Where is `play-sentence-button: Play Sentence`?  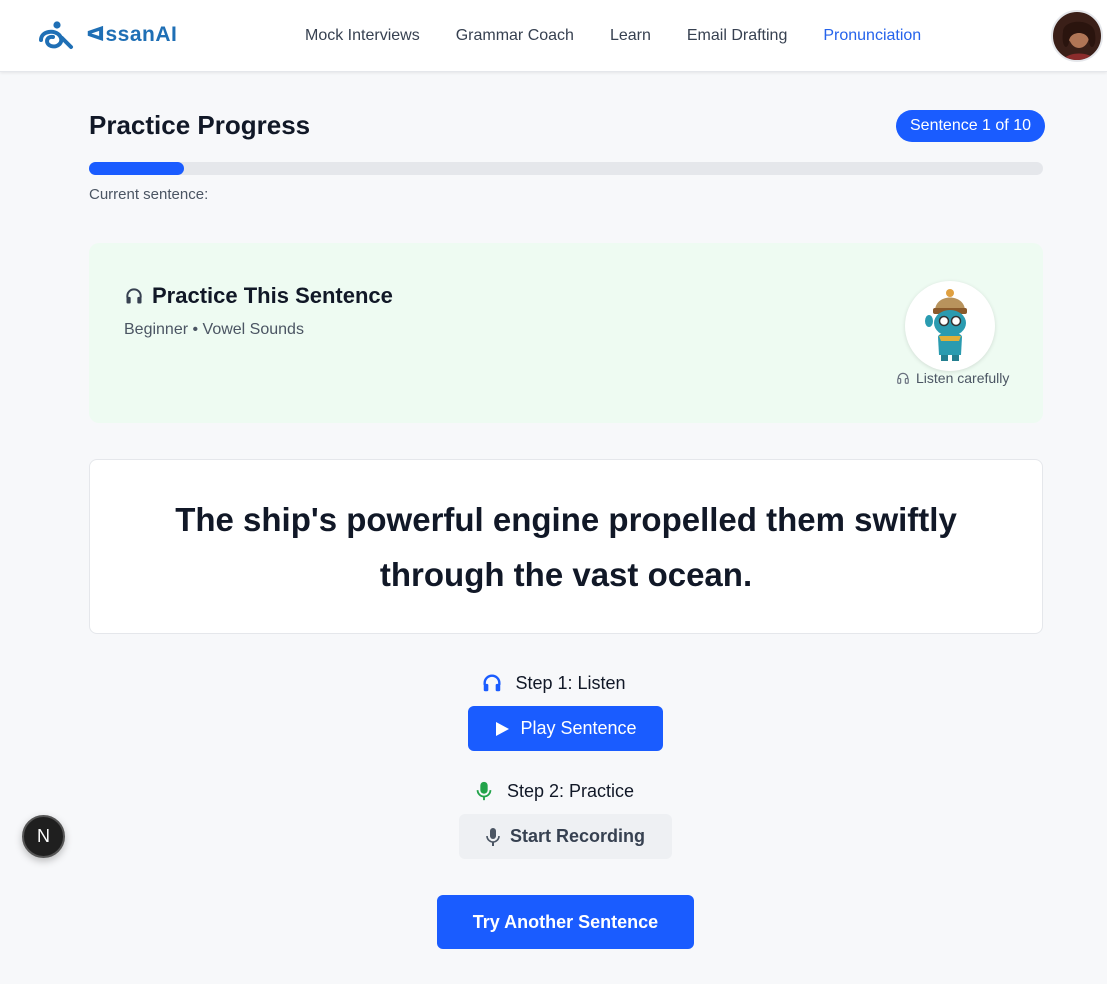 play-sentence-button: Play Sentence is located at coordinates (565, 728).